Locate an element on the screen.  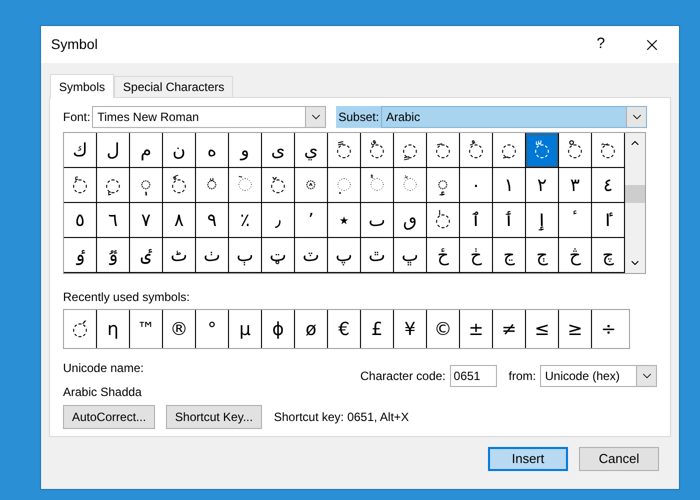
symbol-cell: ٭ is located at coordinates (344, 220).